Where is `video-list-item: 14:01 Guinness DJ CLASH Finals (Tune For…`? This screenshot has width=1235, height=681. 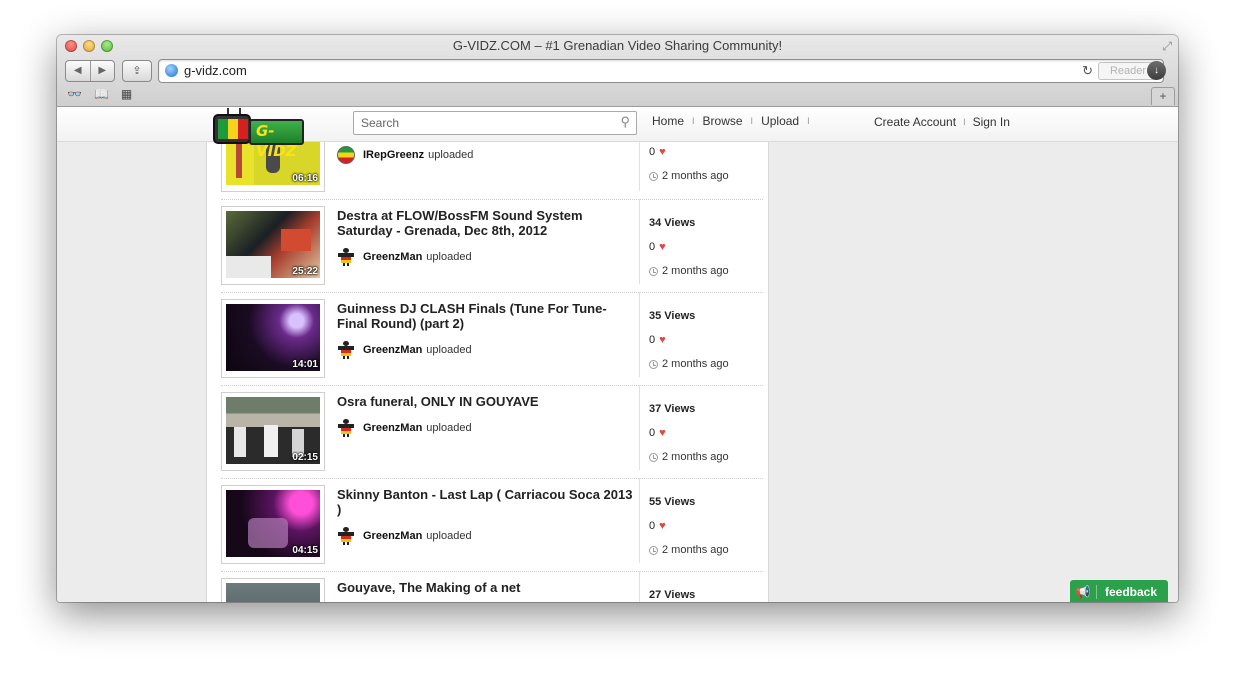
video-list-item: 14:01 Guinness DJ CLASH Finals (Tune For… is located at coordinates (492, 339).